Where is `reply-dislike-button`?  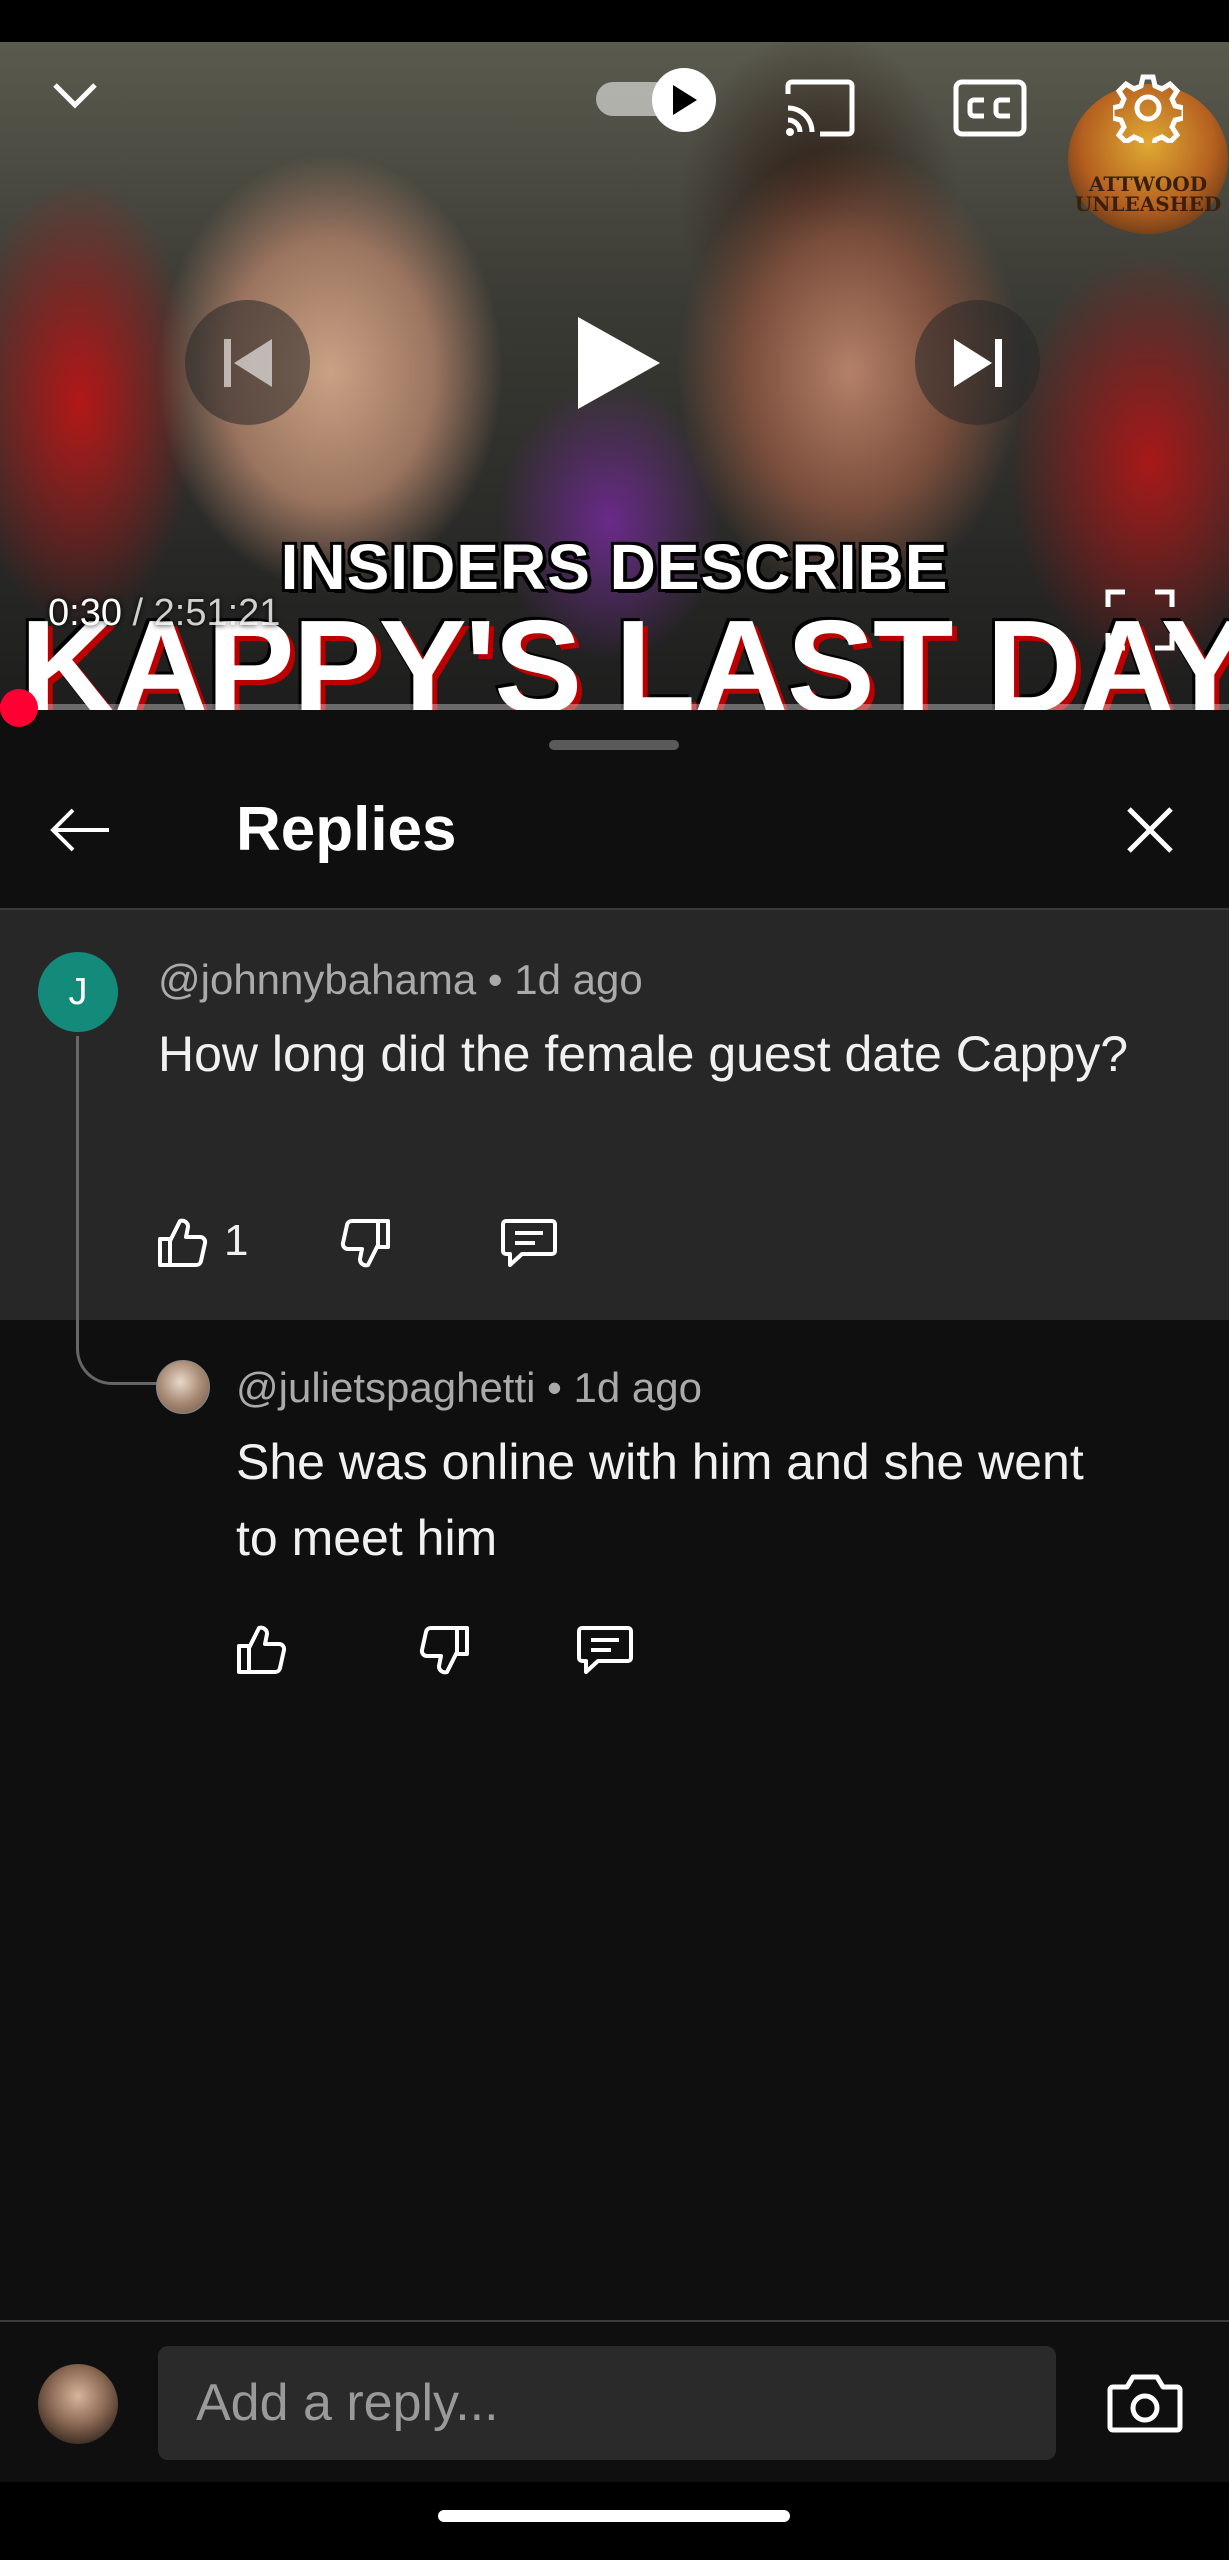
reply-dislike-button is located at coordinates (445, 1650).